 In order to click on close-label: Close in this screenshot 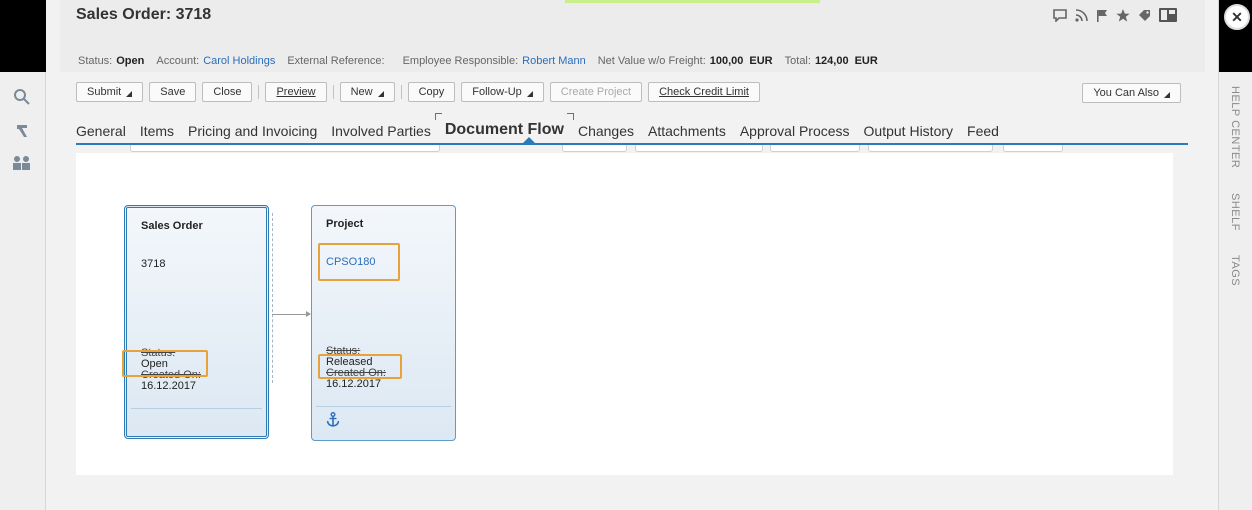, I will do `click(227, 92)`.